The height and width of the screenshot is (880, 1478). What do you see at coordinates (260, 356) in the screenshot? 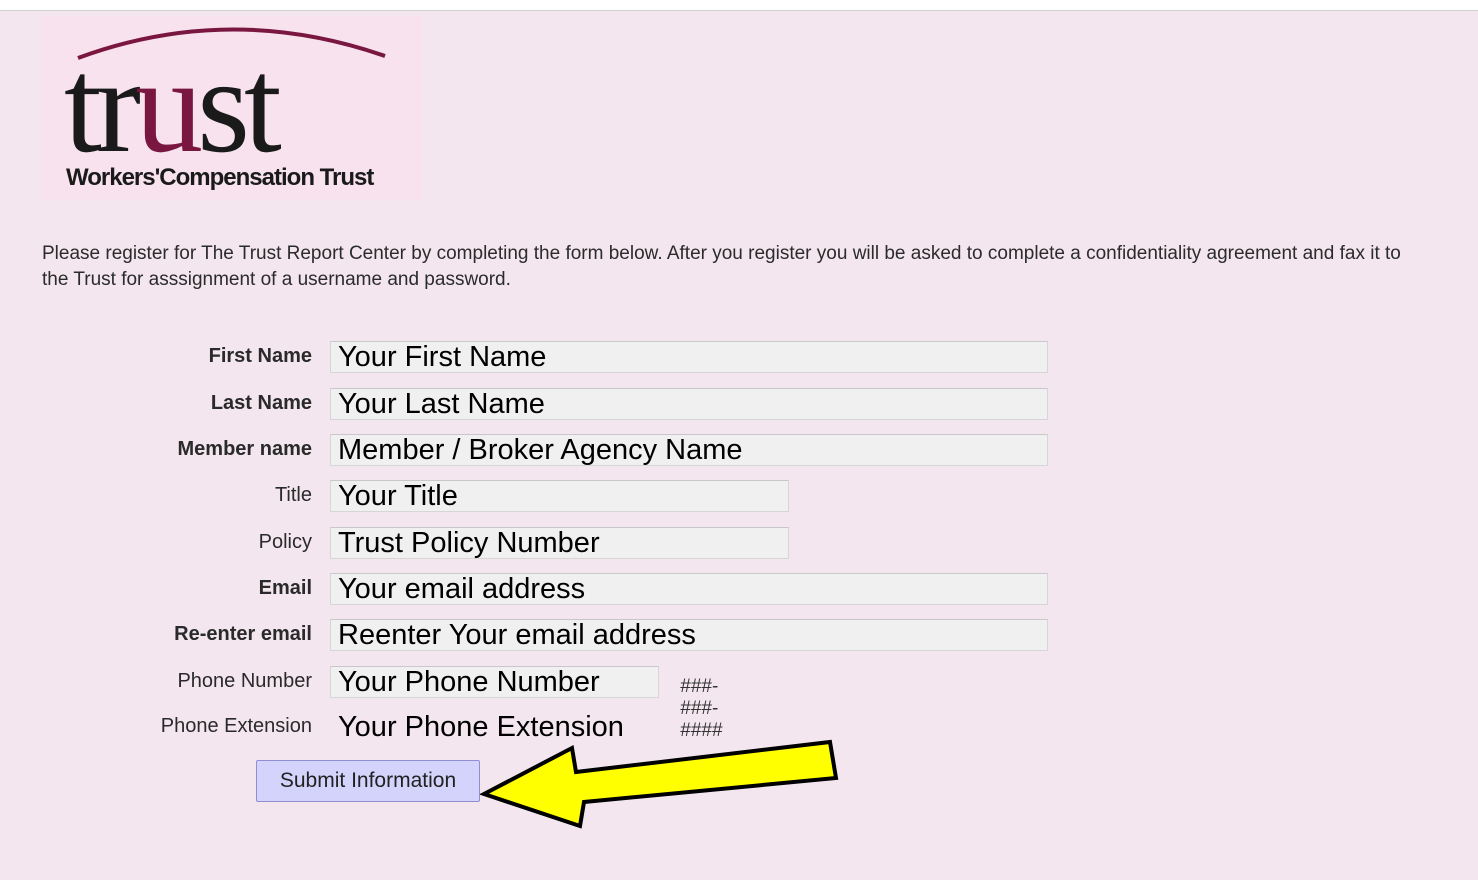
I see `first-name-label: First Name` at bounding box center [260, 356].